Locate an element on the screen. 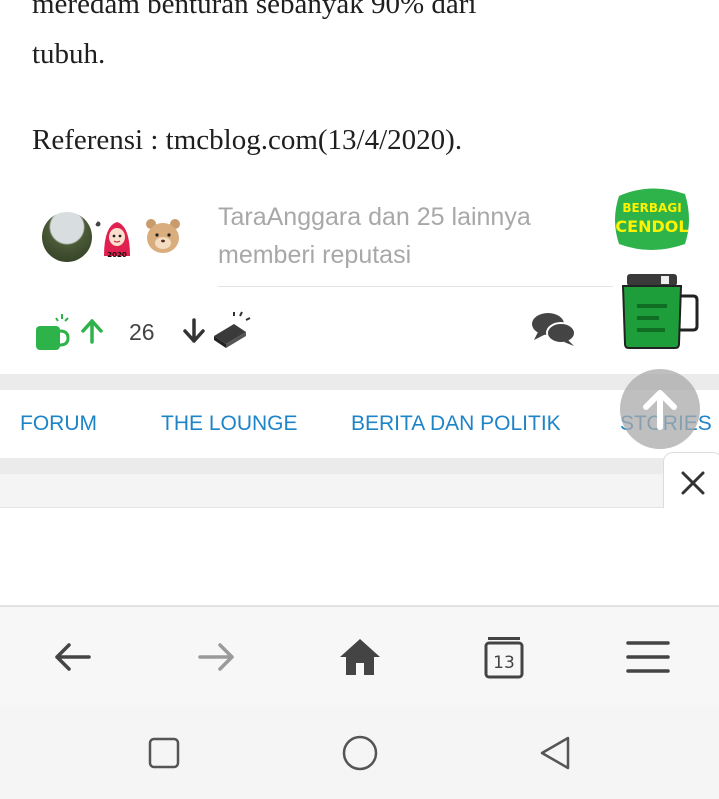 This screenshot has width=719, height=799. post-actions: 26 is located at coordinates (152, 332).